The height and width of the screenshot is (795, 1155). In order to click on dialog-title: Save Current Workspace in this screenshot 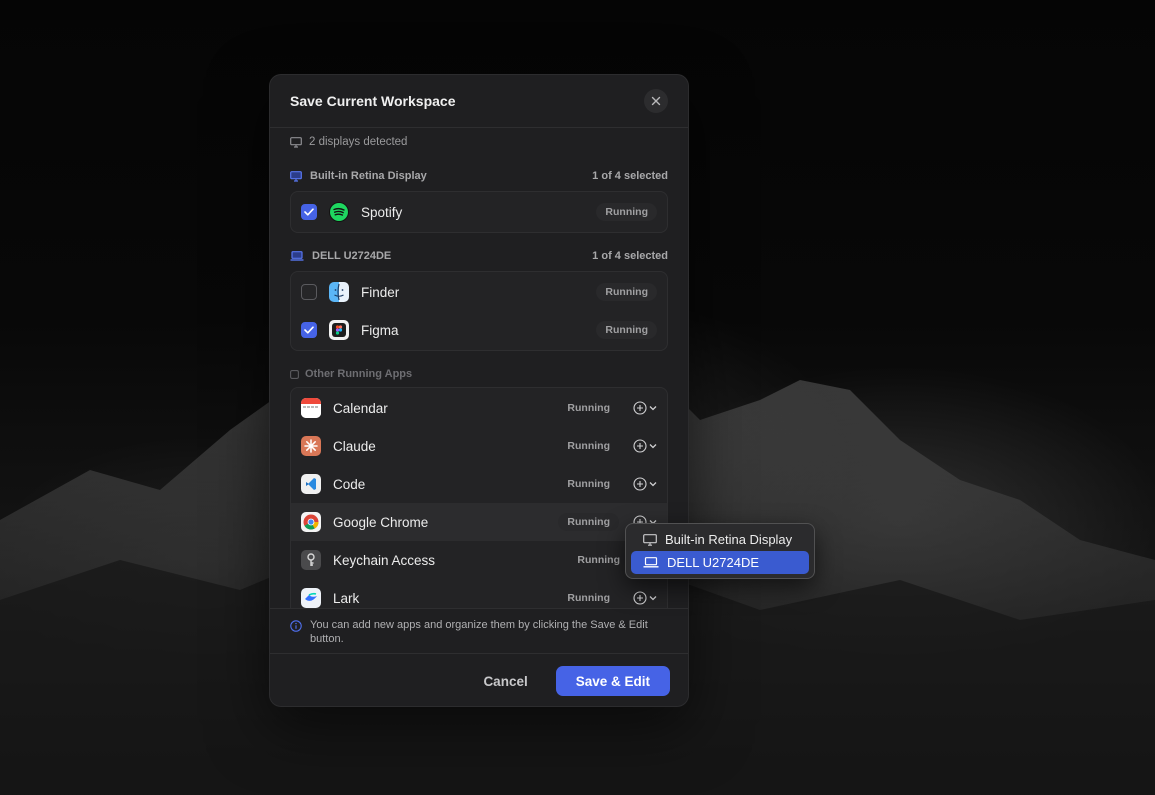, I will do `click(373, 101)`.